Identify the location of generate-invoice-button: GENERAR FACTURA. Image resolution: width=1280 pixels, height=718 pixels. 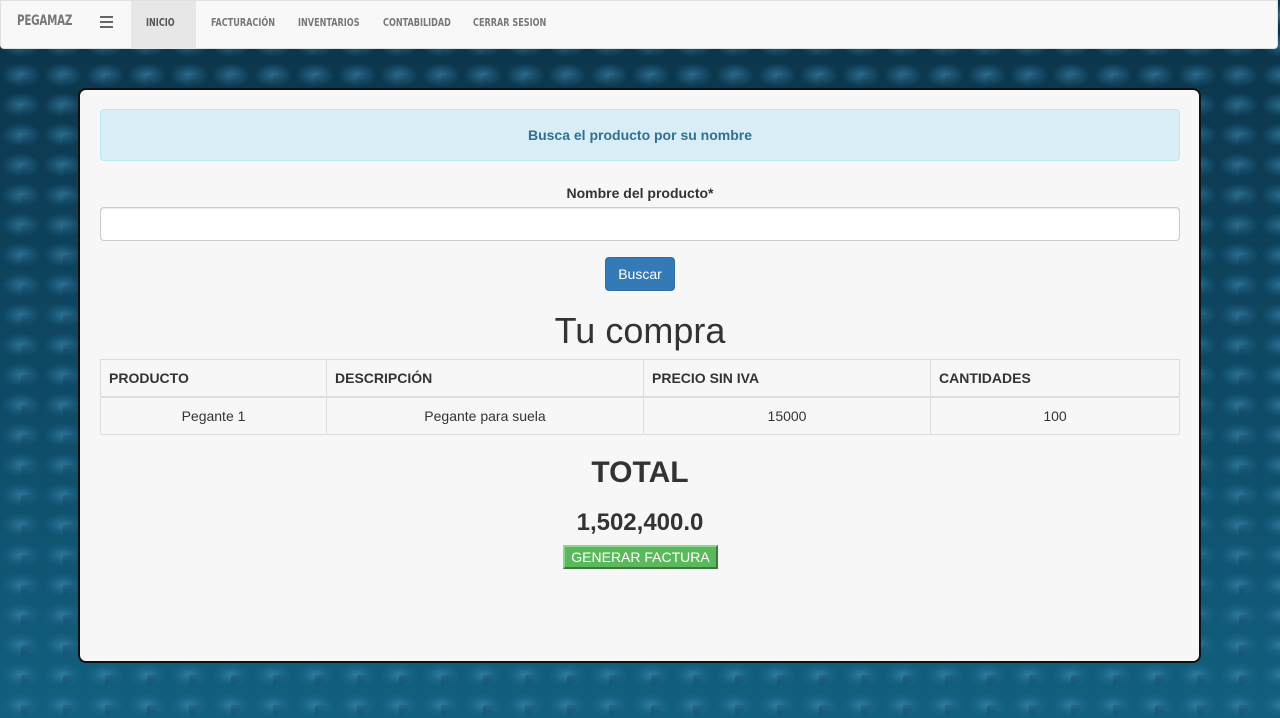
(640, 557).